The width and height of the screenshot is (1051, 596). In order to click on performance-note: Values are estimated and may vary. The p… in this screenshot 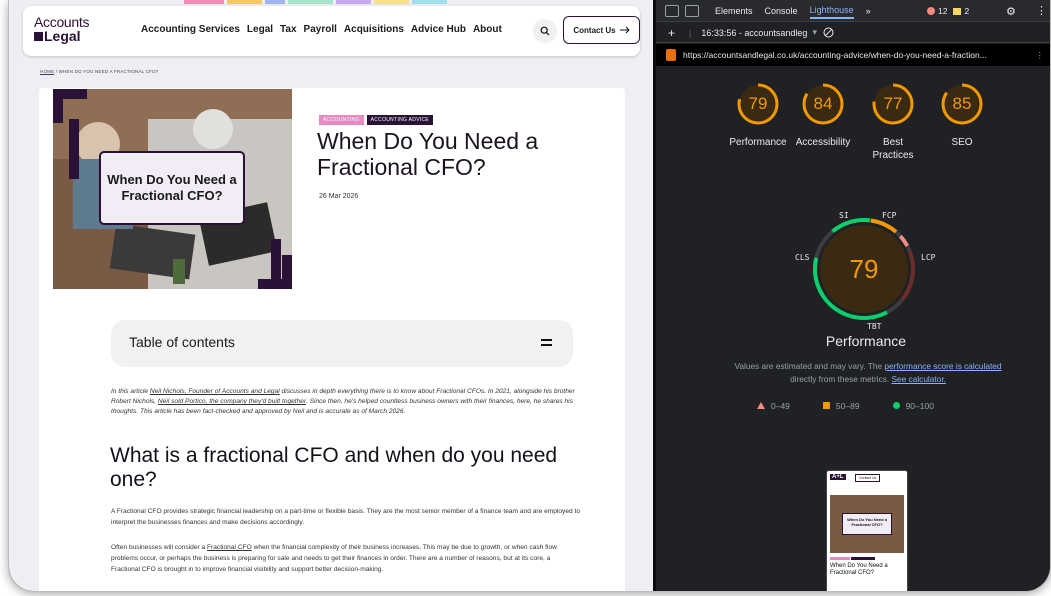, I will do `click(868, 373)`.